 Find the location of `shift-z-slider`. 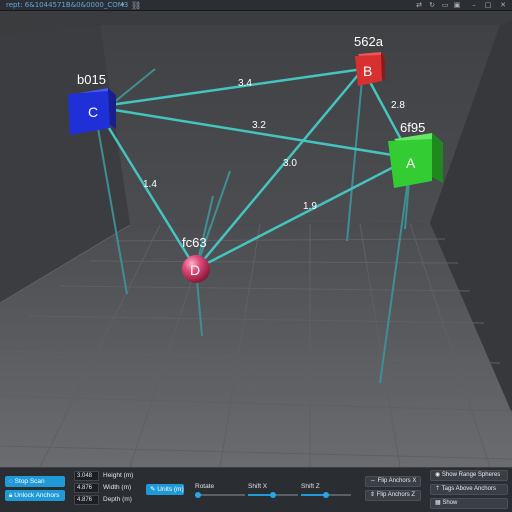

shift-z-slider is located at coordinates (326, 495).